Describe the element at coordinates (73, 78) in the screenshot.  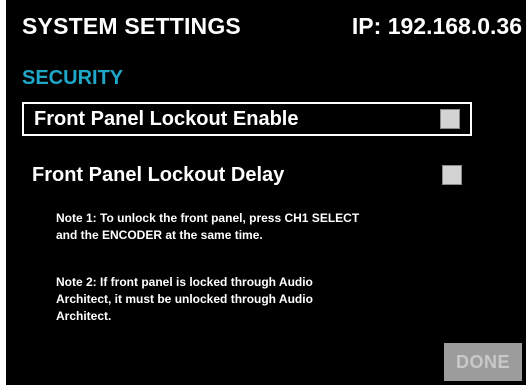
I see `security-section-title: SECURITY` at that location.